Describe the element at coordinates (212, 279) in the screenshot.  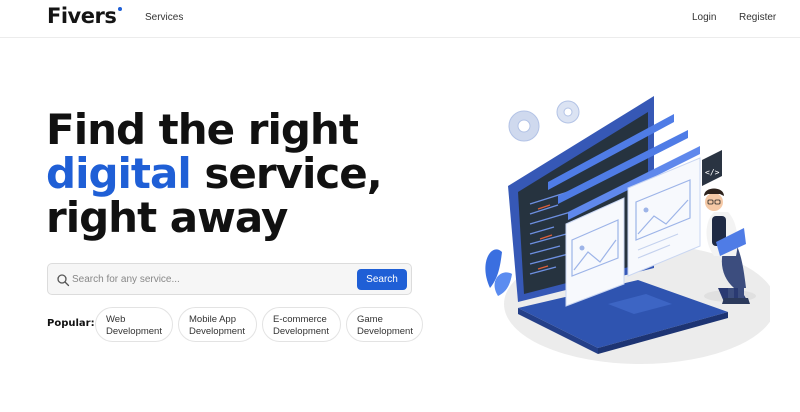
I see `search-input` at that location.